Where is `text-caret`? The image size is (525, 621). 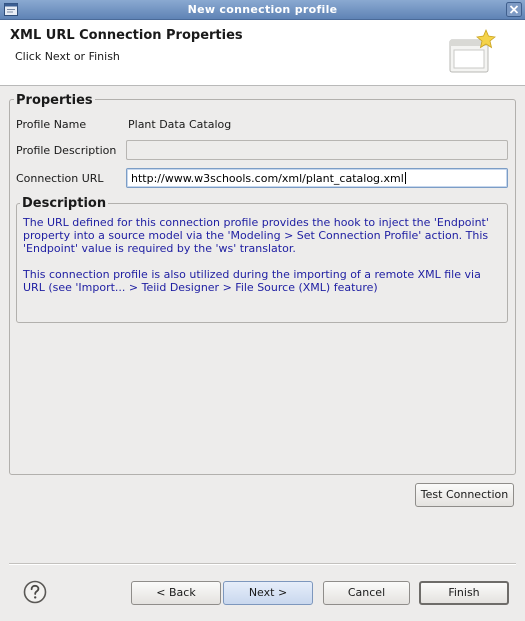
text-caret is located at coordinates (405, 178).